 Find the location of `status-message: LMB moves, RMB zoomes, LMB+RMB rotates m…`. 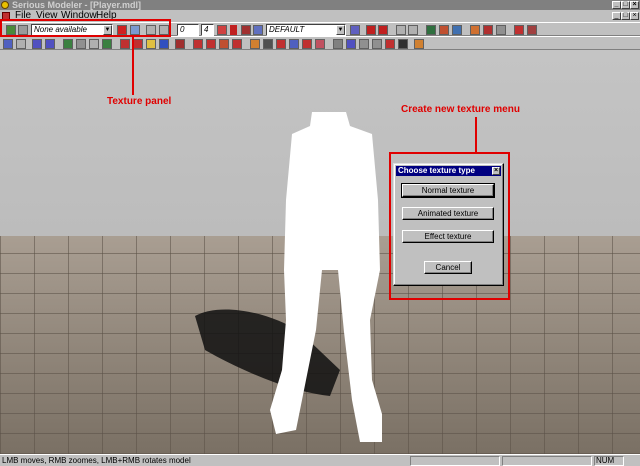

status-message: LMB moves, RMB zoomes, LMB+RMB rotates m… is located at coordinates (96, 460).